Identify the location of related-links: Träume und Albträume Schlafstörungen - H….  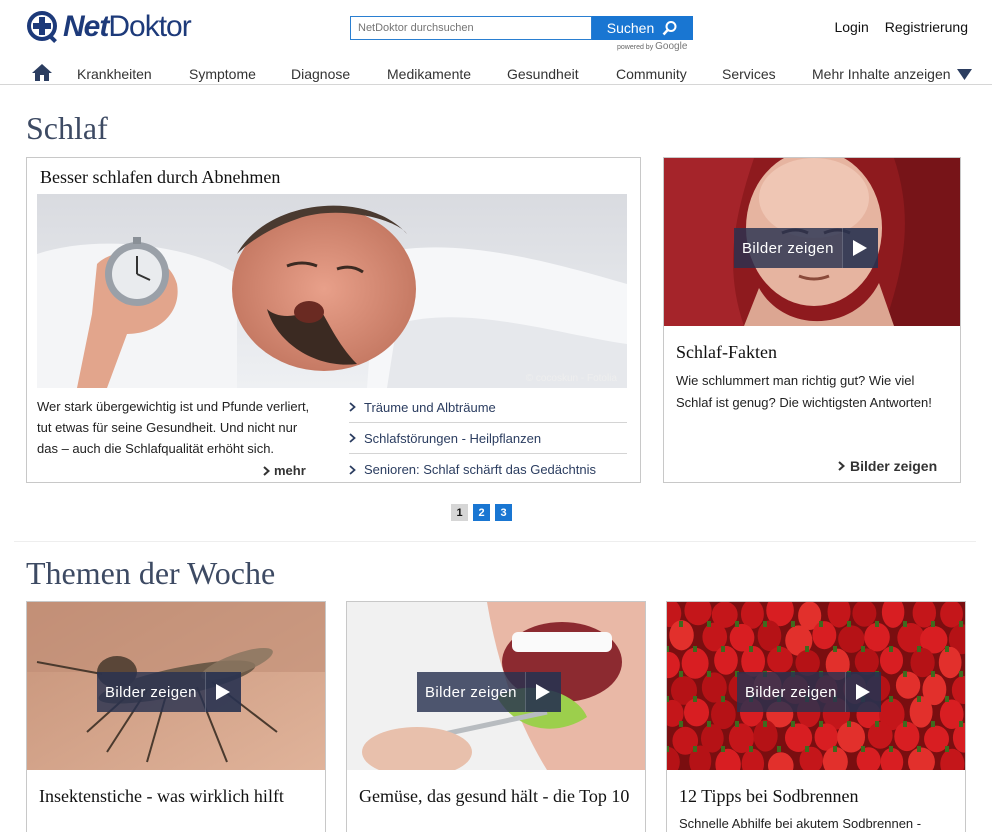
(488, 438).